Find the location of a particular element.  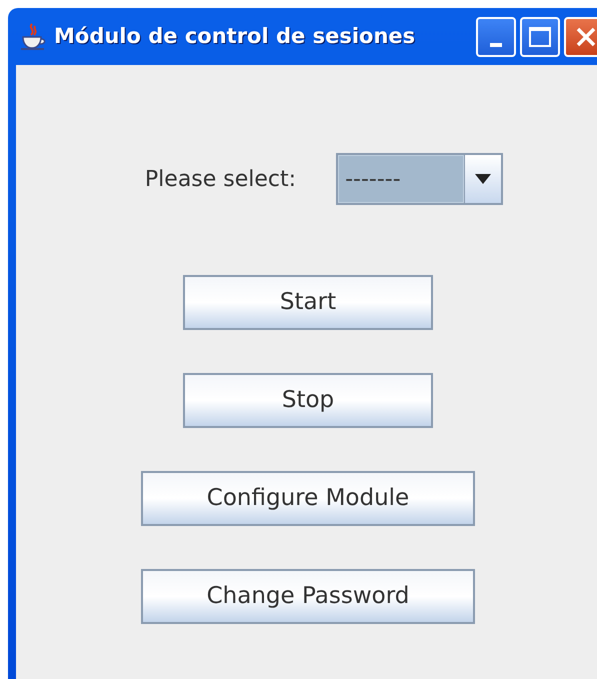

action-button: Configure Module is located at coordinates (308, 498).